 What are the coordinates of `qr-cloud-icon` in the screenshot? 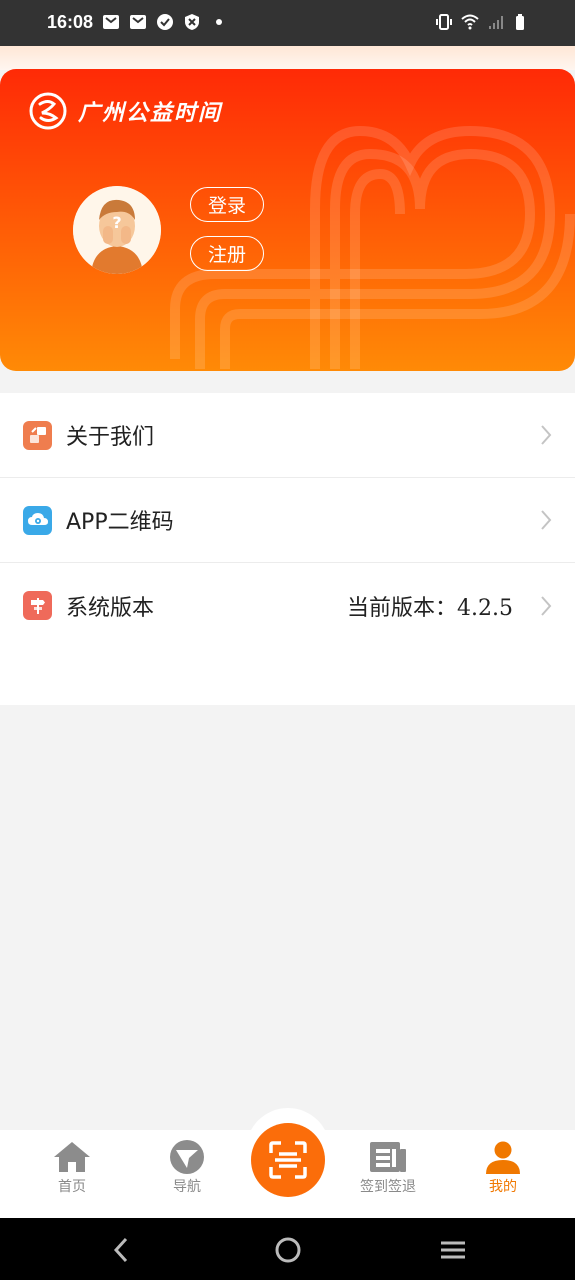 It's located at (37, 520).